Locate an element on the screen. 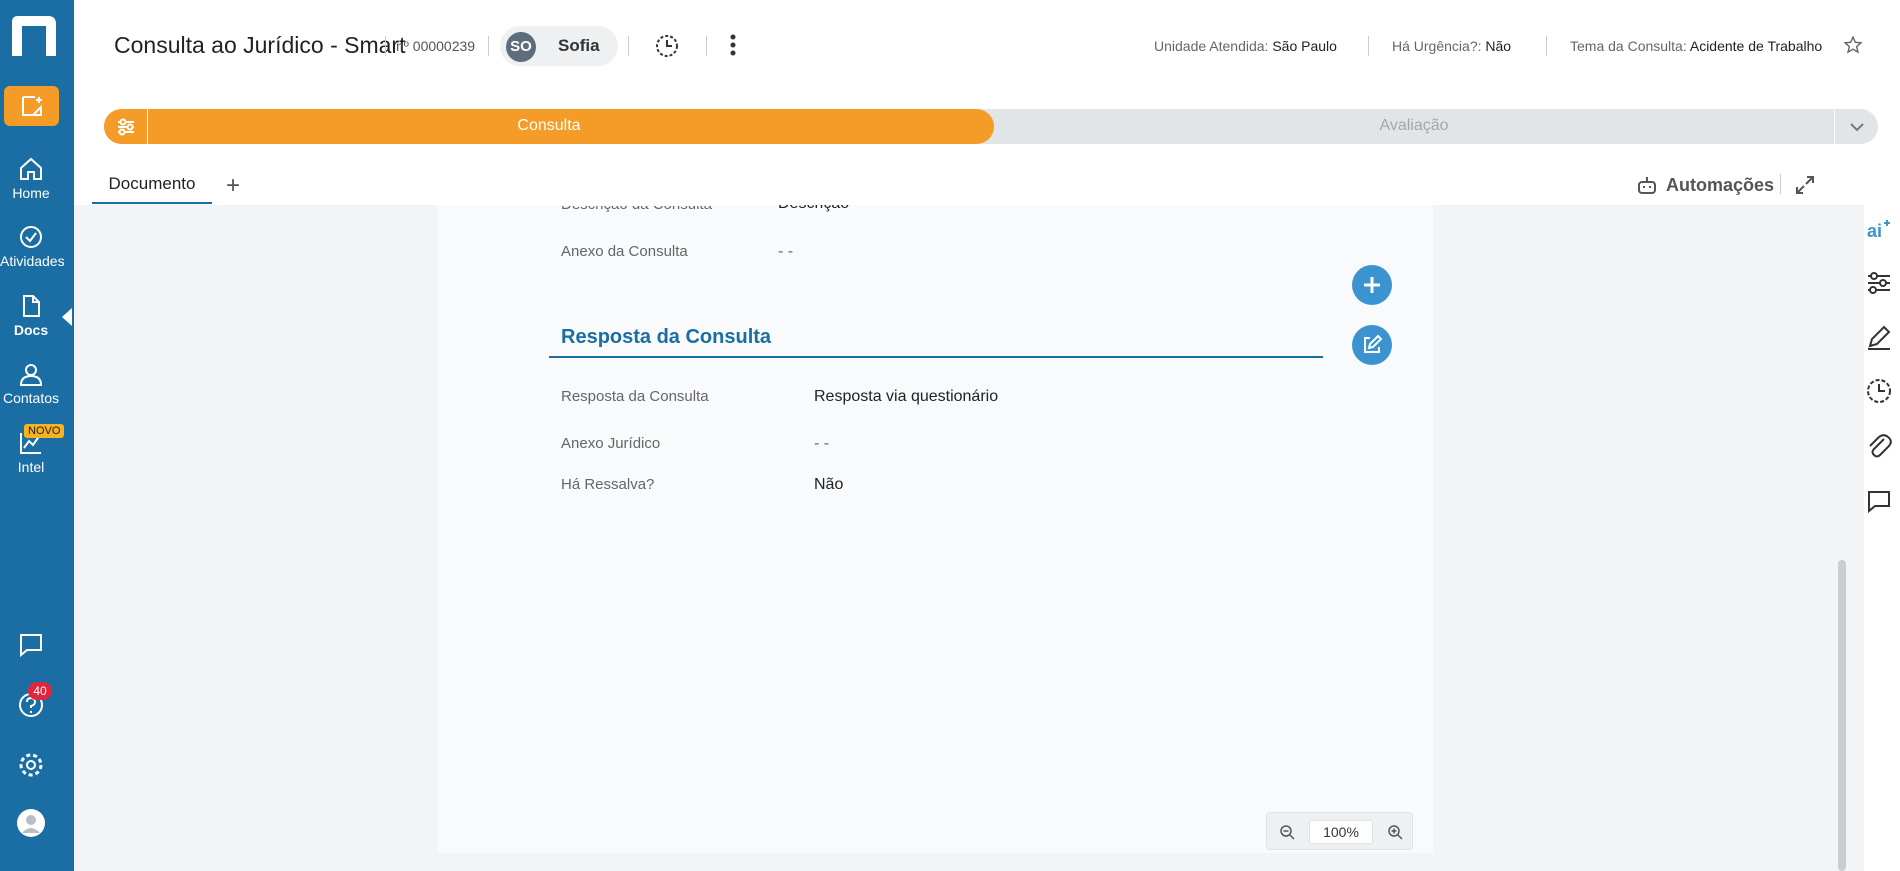  automations-label: Automações is located at coordinates (1720, 184).